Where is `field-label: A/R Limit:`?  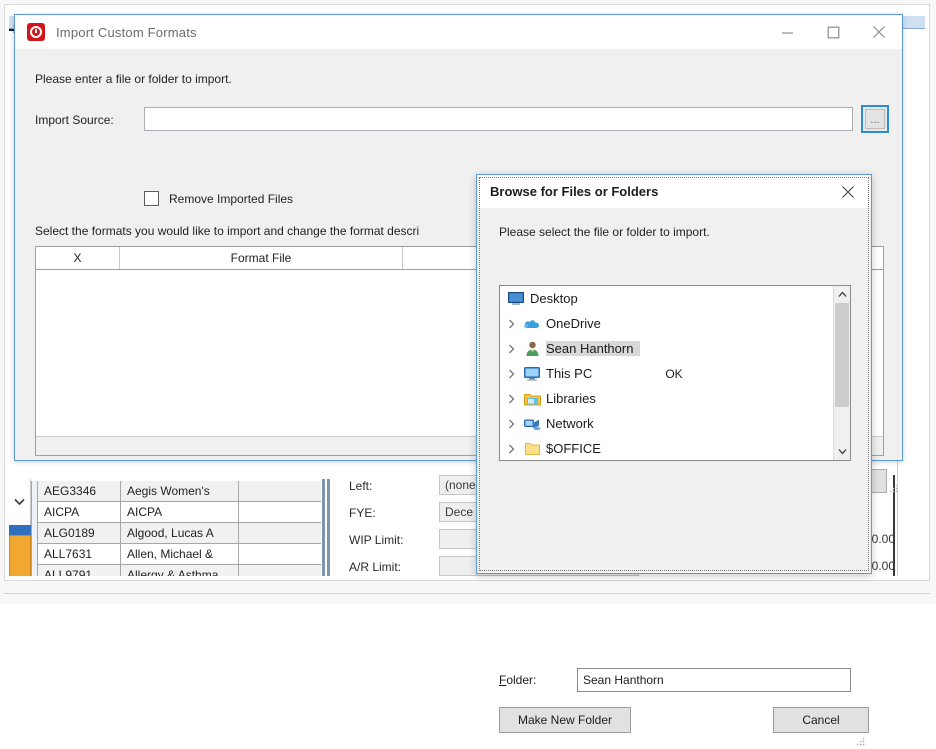 field-label: A/R Limit: is located at coordinates (375, 567).